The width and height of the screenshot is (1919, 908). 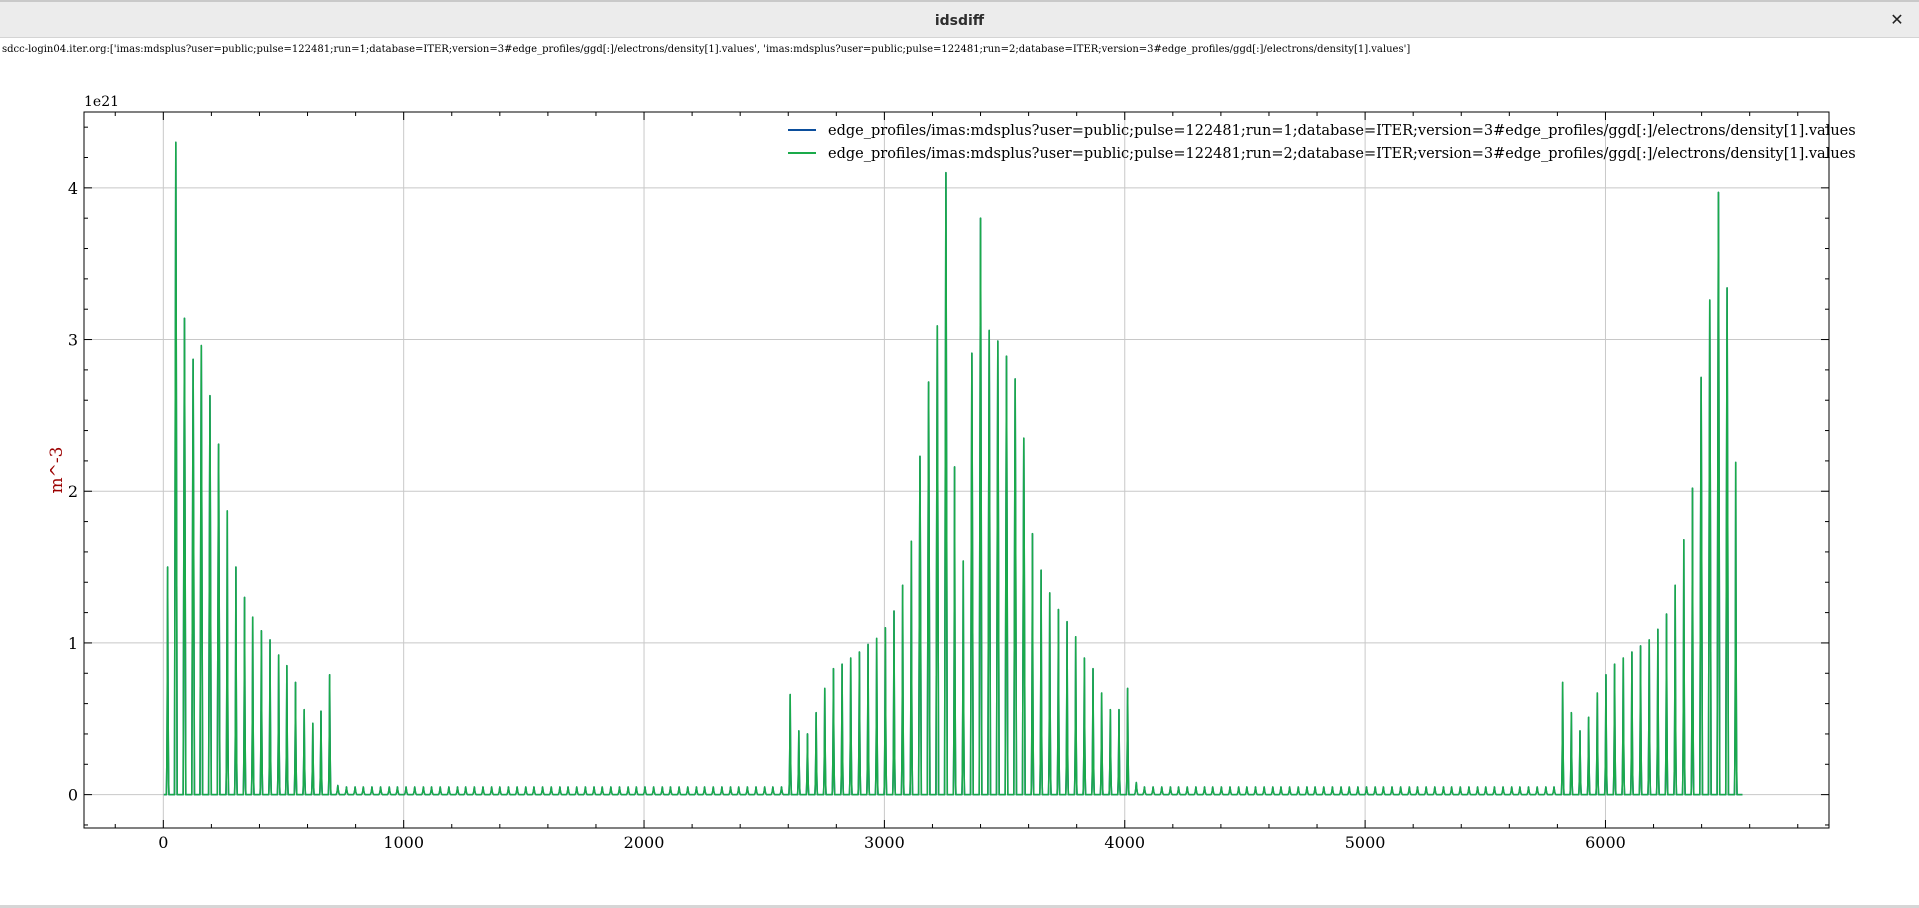 What do you see at coordinates (101, 102) in the screenshot?
I see `y-offset-label: 1e21` at bounding box center [101, 102].